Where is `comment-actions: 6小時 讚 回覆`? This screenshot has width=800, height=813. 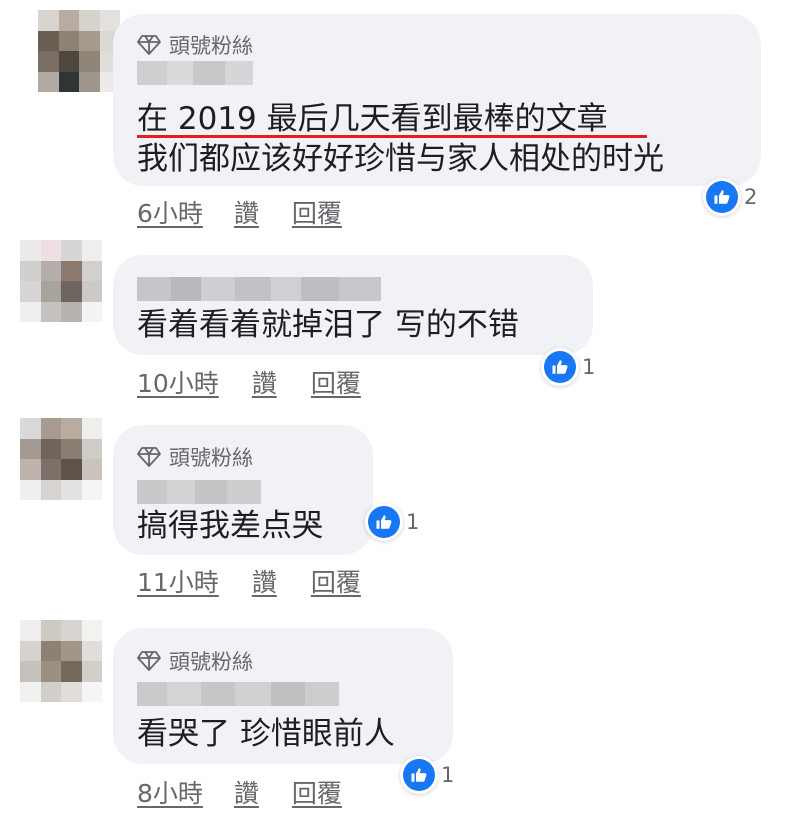 comment-actions: 6小時 讚 回覆 is located at coordinates (239, 212).